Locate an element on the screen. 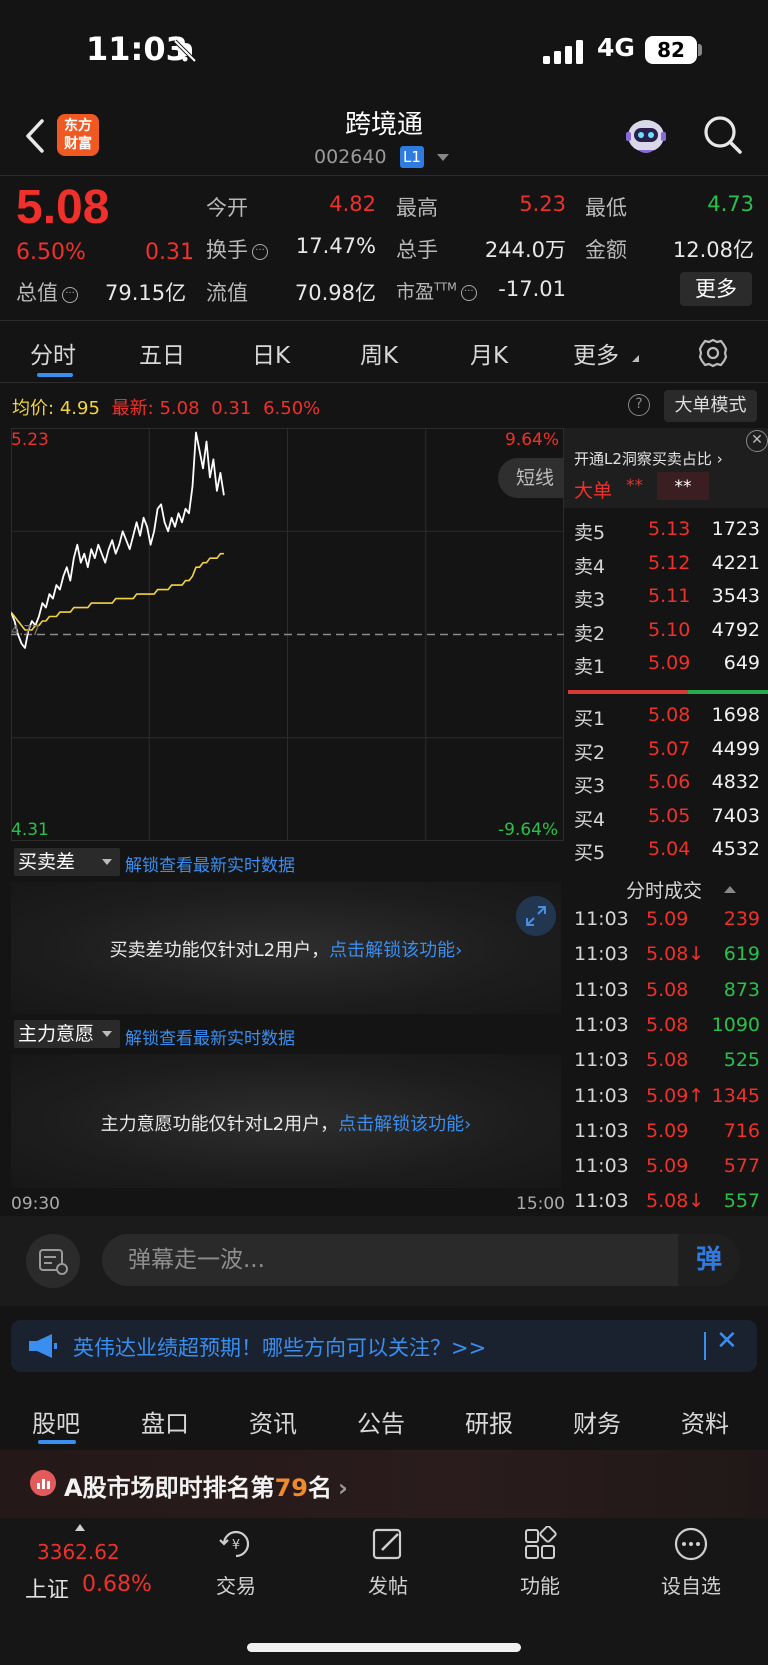 Image resolution: width=768 pixels, height=1665 pixels. tick-price: 5.09 is located at coordinates (667, 919).